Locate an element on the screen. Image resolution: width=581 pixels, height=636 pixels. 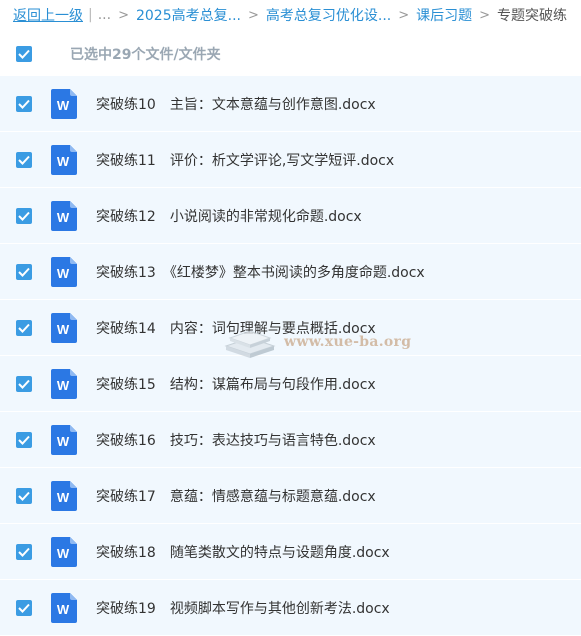
file-row: W 突破练17 意蕴：情感意蕴与标题意蕴.docx is located at coordinates (290, 496).